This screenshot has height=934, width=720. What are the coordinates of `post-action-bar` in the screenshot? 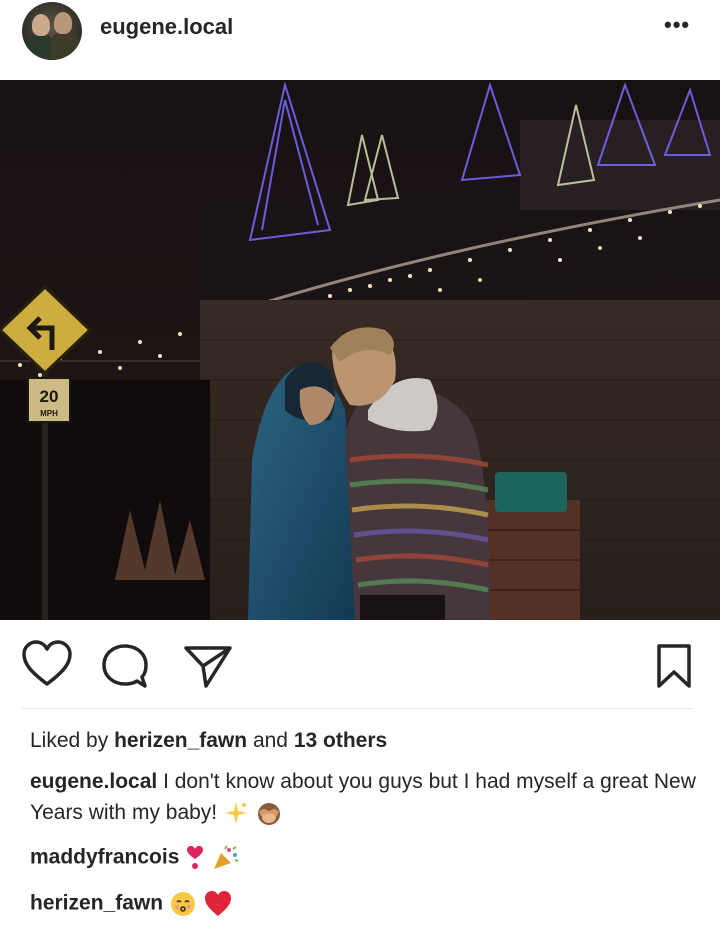 It's located at (360, 665).